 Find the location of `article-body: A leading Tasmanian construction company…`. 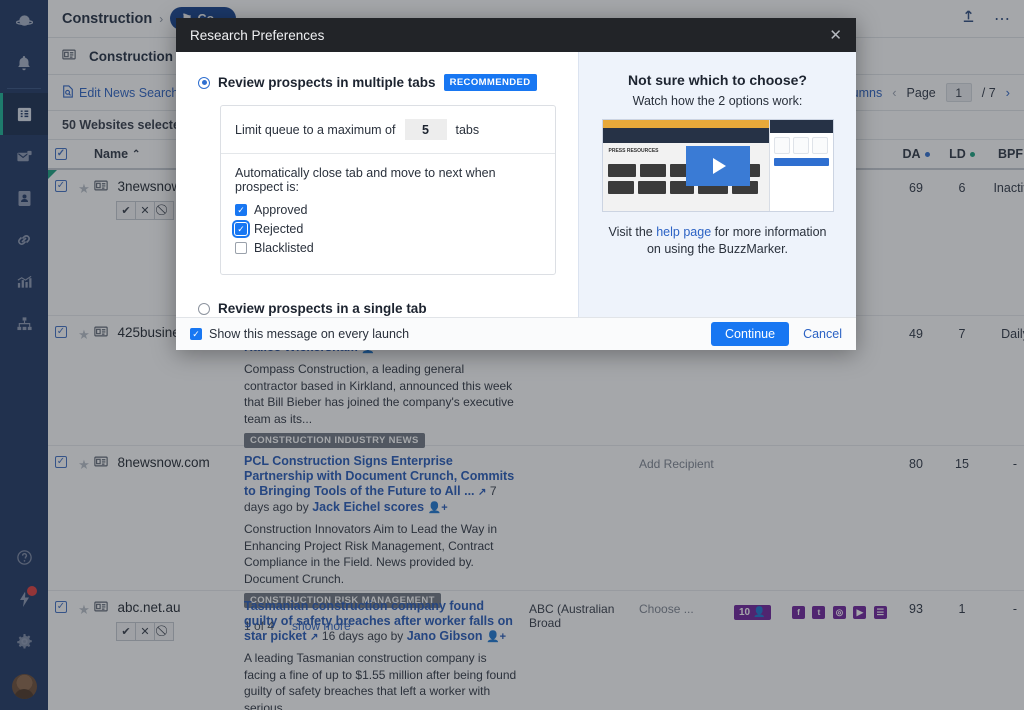

article-body: A leading Tasmanian construction company… is located at coordinates (380, 680).